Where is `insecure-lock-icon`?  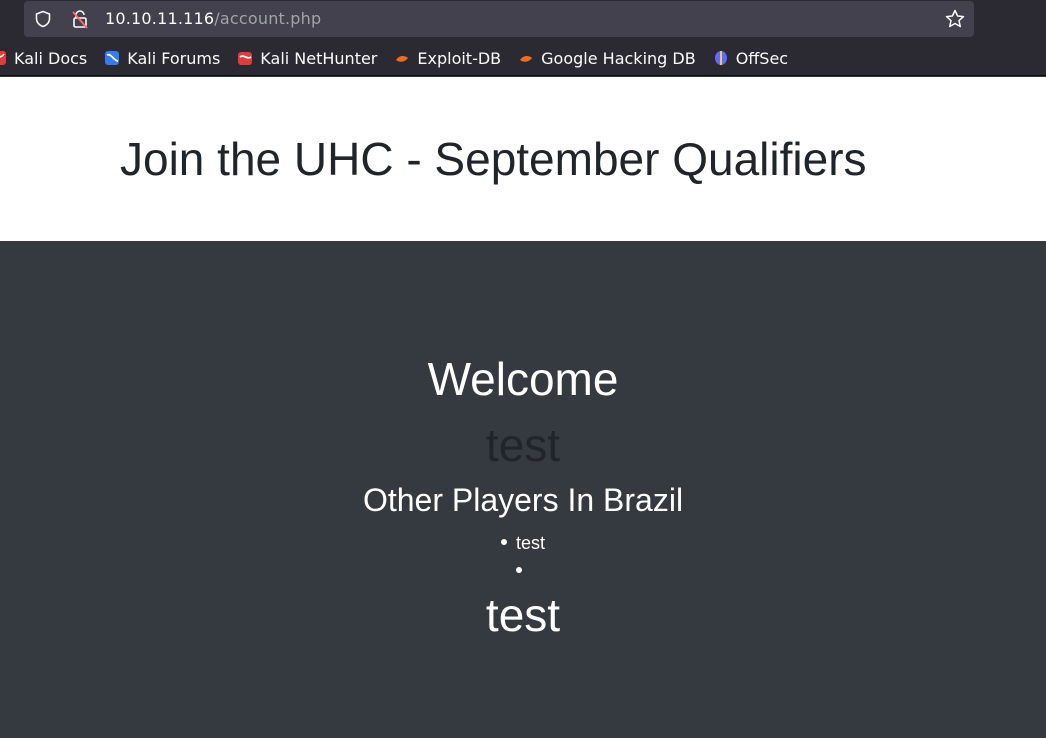
insecure-lock-icon is located at coordinates (80, 19).